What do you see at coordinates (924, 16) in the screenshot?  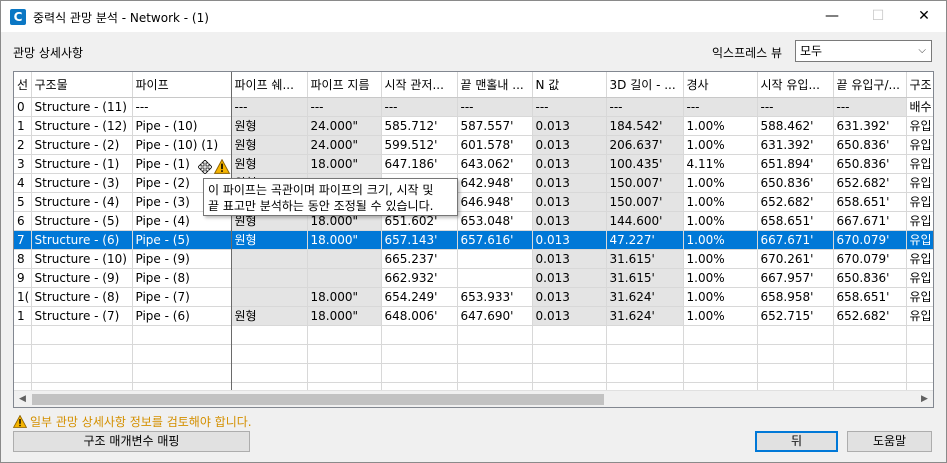 I see `close-button: ✕` at bounding box center [924, 16].